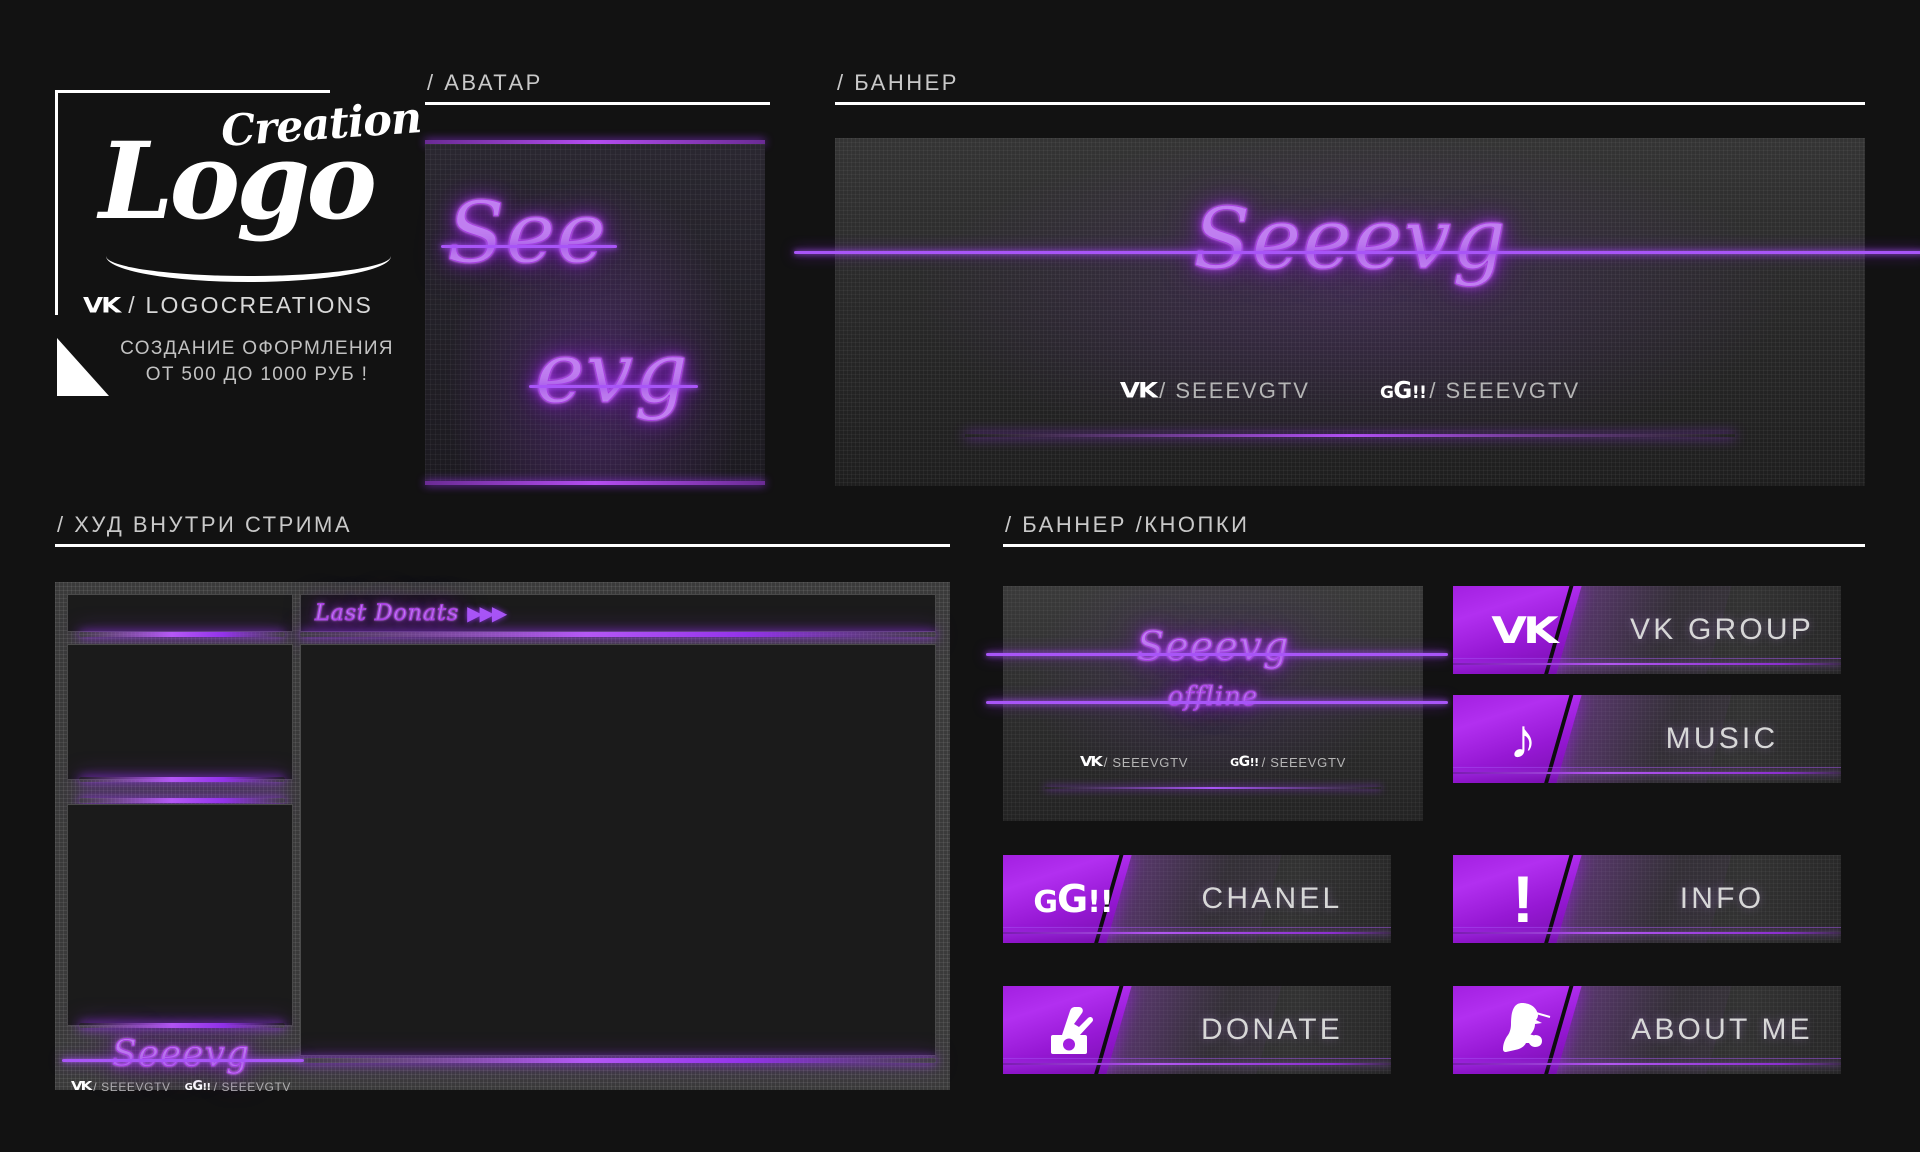 This screenshot has height=1152, width=1920. What do you see at coordinates (238, 180) in the screenshot?
I see `logo-logo-script: Logo` at bounding box center [238, 180].